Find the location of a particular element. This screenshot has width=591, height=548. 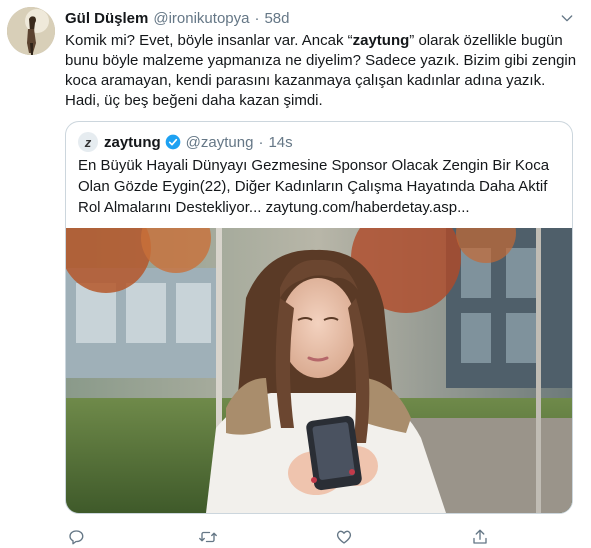

quote-avatar: z is located at coordinates (88, 142).